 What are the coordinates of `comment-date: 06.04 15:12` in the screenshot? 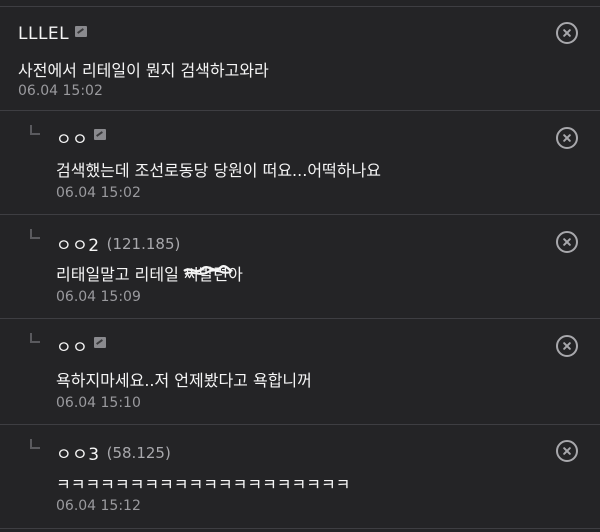 It's located at (98, 506).